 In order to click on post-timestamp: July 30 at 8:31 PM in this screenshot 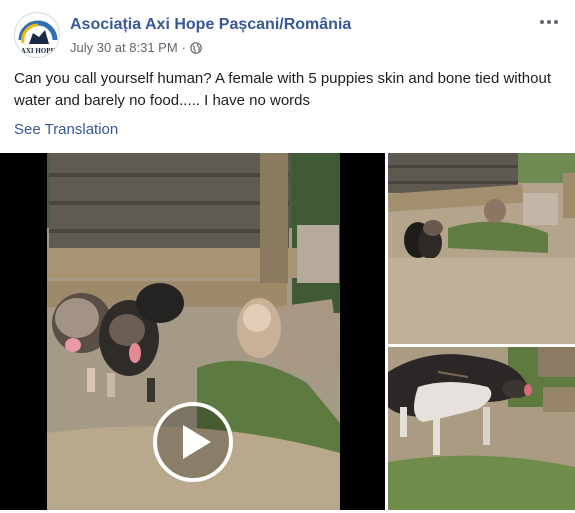, I will do `click(124, 47)`.